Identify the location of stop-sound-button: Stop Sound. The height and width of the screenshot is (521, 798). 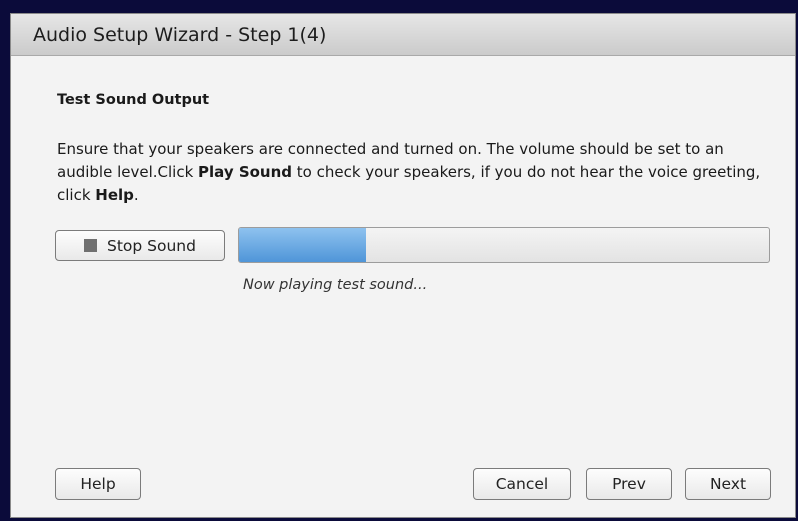
(140, 245).